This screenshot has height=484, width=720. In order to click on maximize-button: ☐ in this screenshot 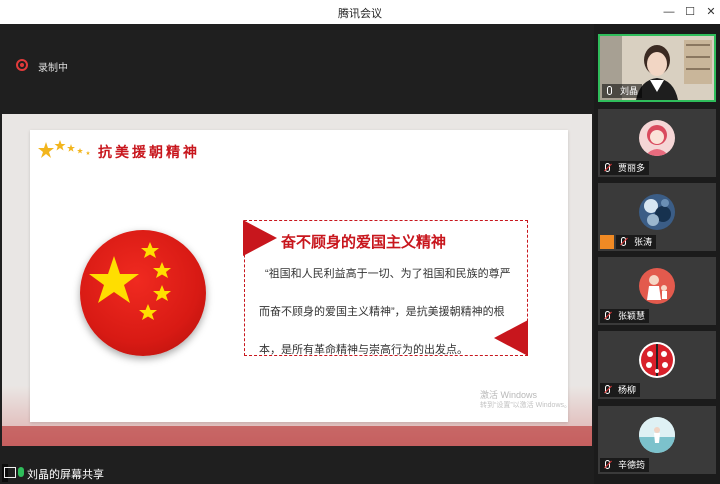, I will do `click(690, 12)`.